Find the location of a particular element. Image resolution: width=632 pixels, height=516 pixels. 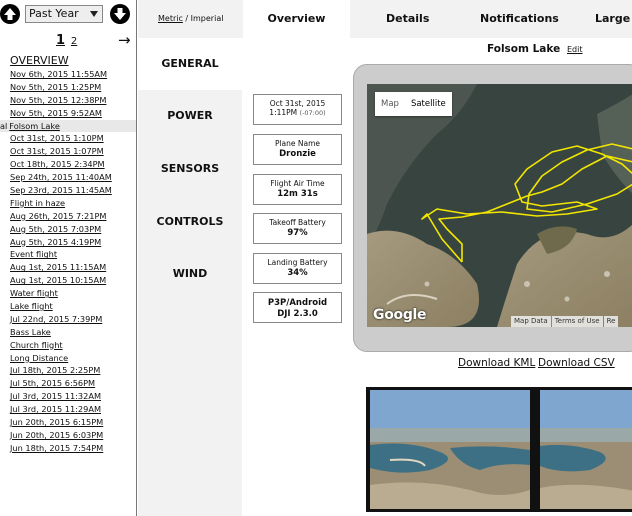

flight-list-item: Event flight is located at coordinates (68, 254).